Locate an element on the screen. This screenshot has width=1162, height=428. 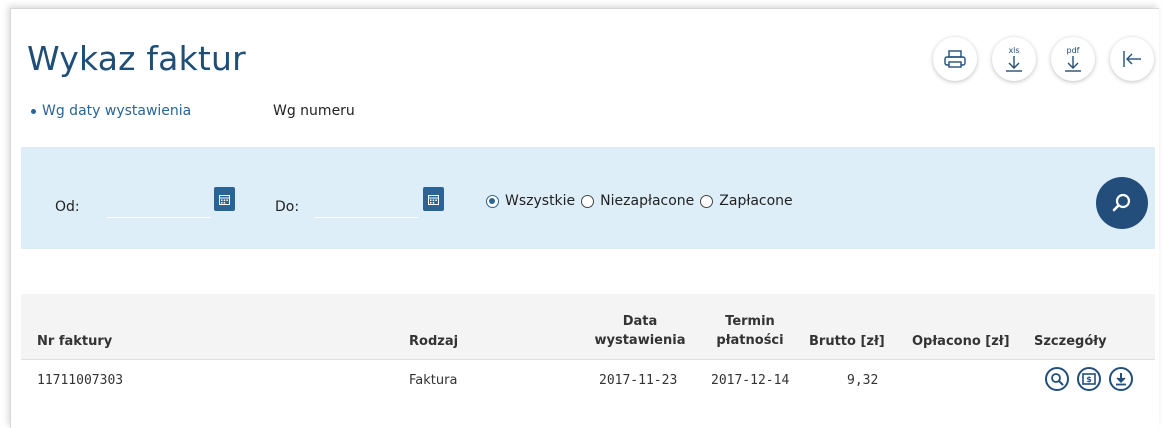
magnifier-icon is located at coordinates (1057, 379).